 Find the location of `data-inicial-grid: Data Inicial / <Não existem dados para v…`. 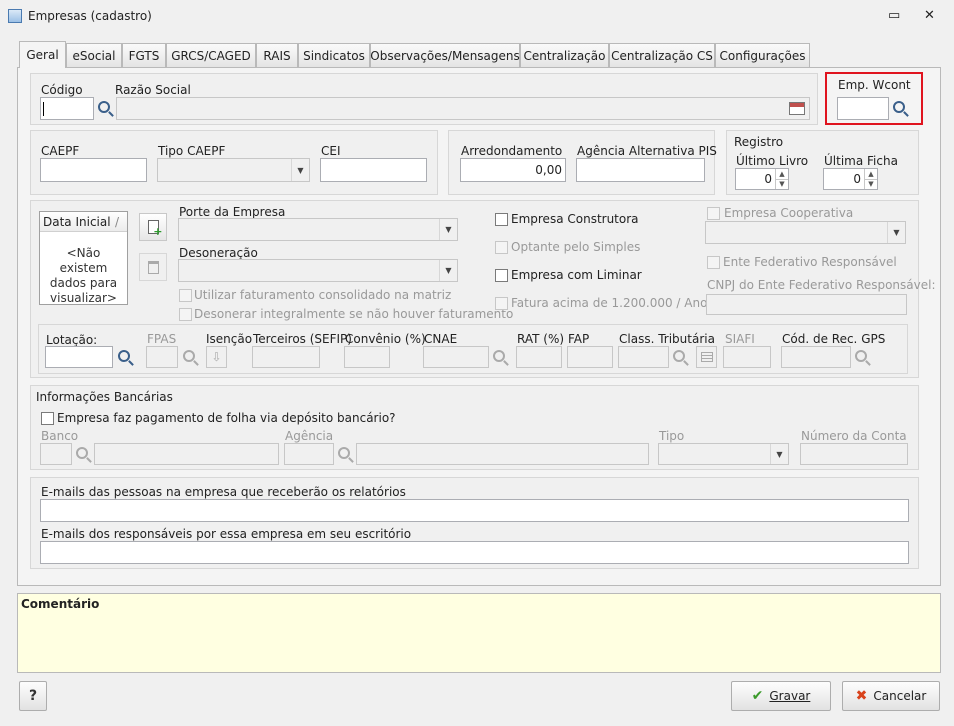

data-inicial-grid: Data Inicial / <Não existem dados para v… is located at coordinates (83, 258).